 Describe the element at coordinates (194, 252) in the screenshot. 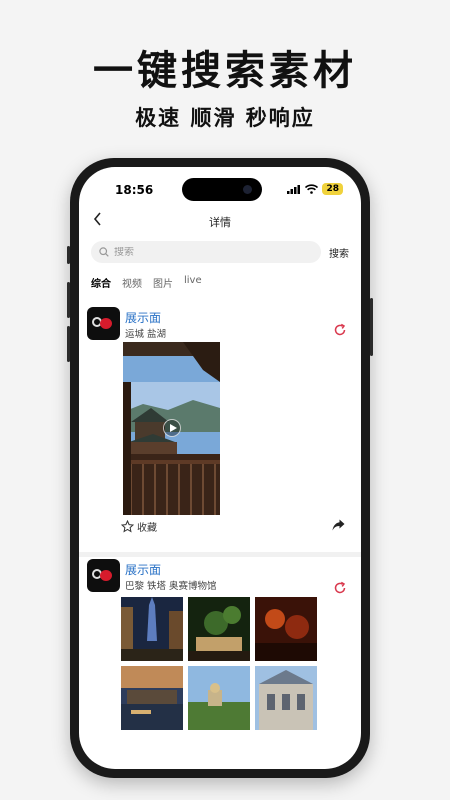

I see `search-input` at that location.